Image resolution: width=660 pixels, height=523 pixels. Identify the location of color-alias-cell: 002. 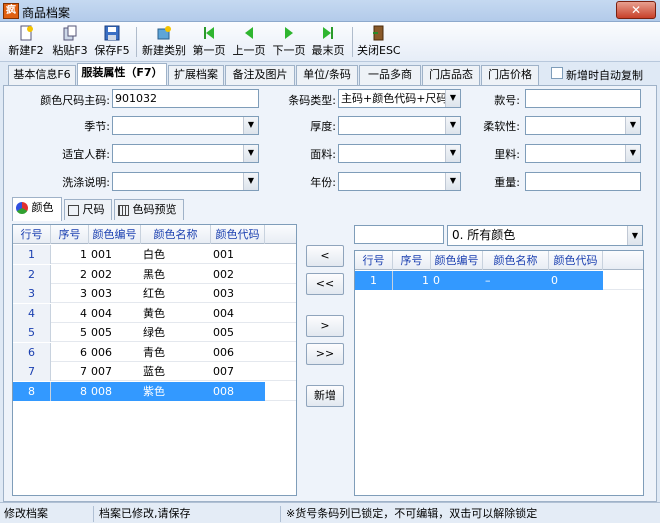
(238, 274).